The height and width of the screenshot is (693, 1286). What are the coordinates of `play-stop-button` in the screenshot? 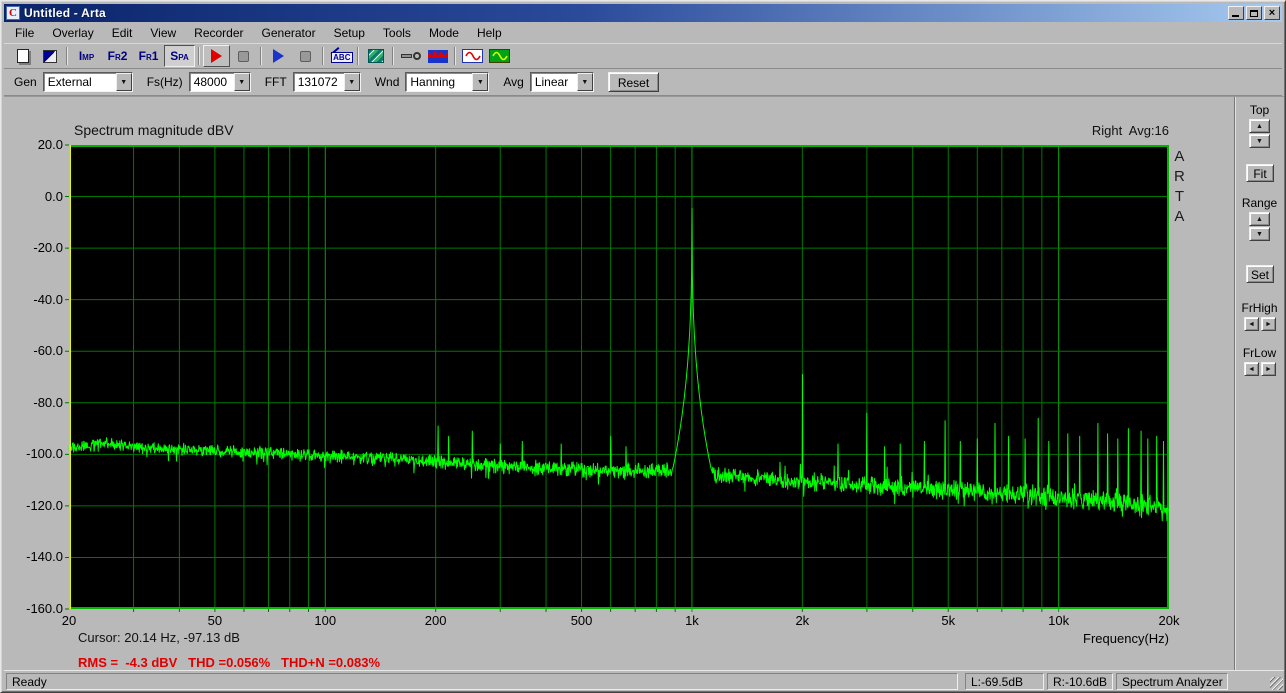 It's located at (305, 56).